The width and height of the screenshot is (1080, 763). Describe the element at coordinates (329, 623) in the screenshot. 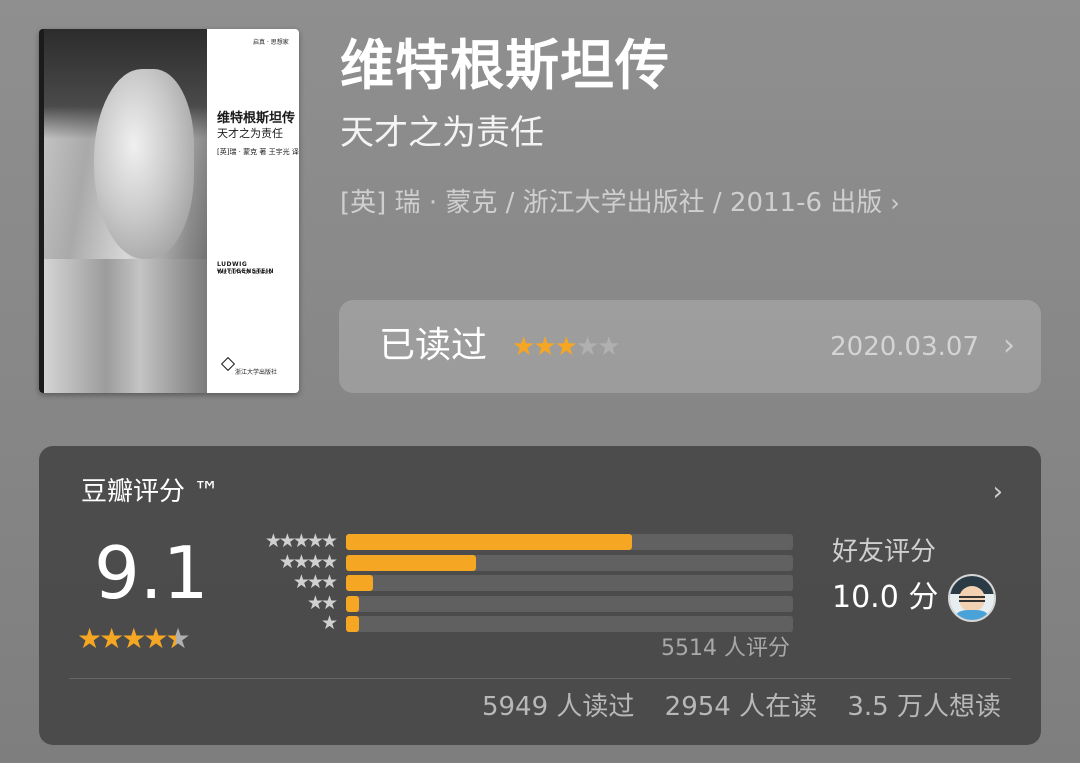

I see `histogram-star-label: ★` at that location.